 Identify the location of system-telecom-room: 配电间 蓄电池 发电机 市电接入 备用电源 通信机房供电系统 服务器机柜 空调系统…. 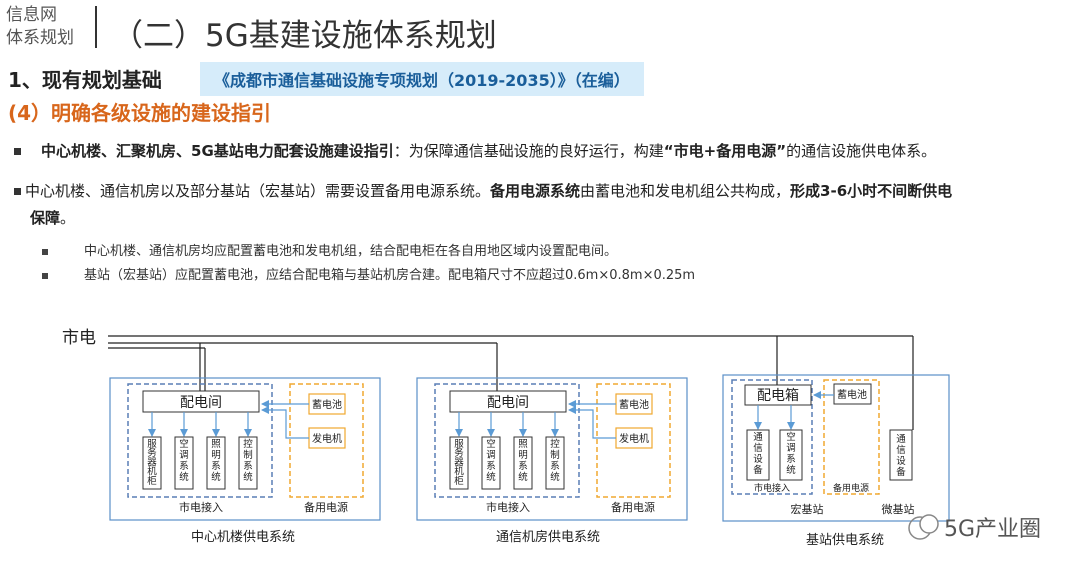
(552, 461).